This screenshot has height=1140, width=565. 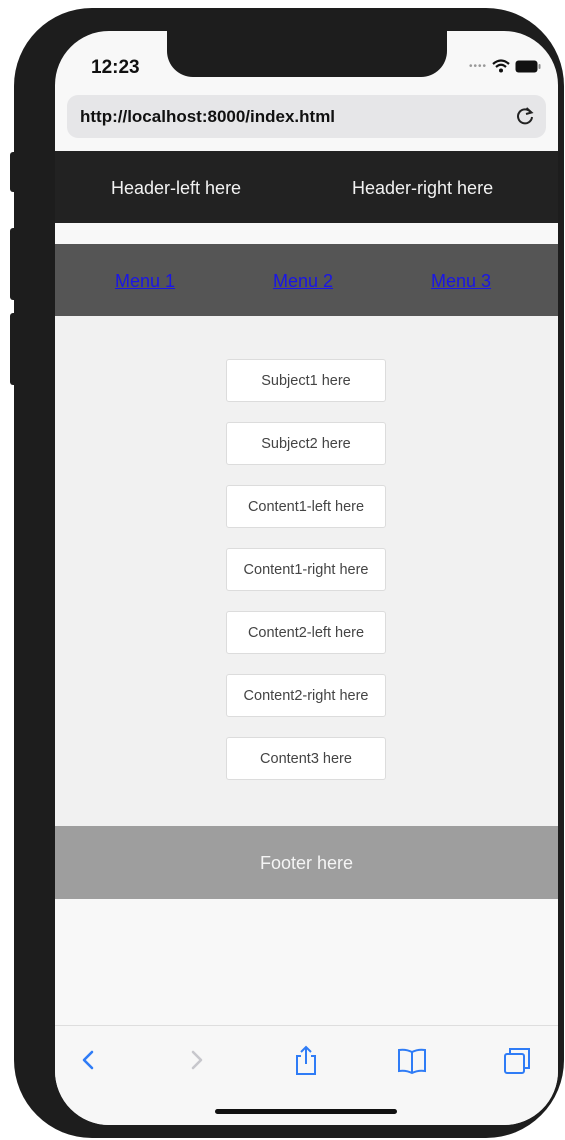 What do you see at coordinates (501, 66) in the screenshot?
I see `wifi-icon` at bounding box center [501, 66].